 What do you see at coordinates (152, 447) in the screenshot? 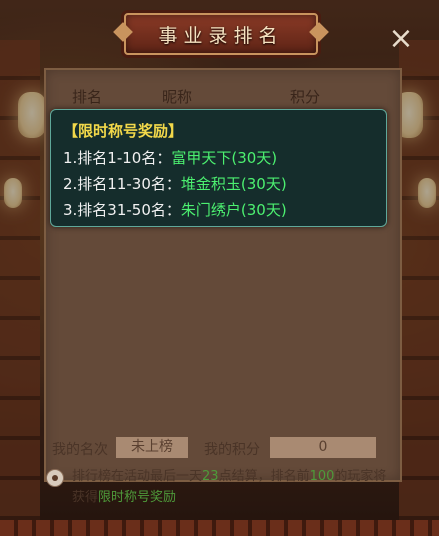
I see `my-rank-value: 未上榜` at bounding box center [152, 447].